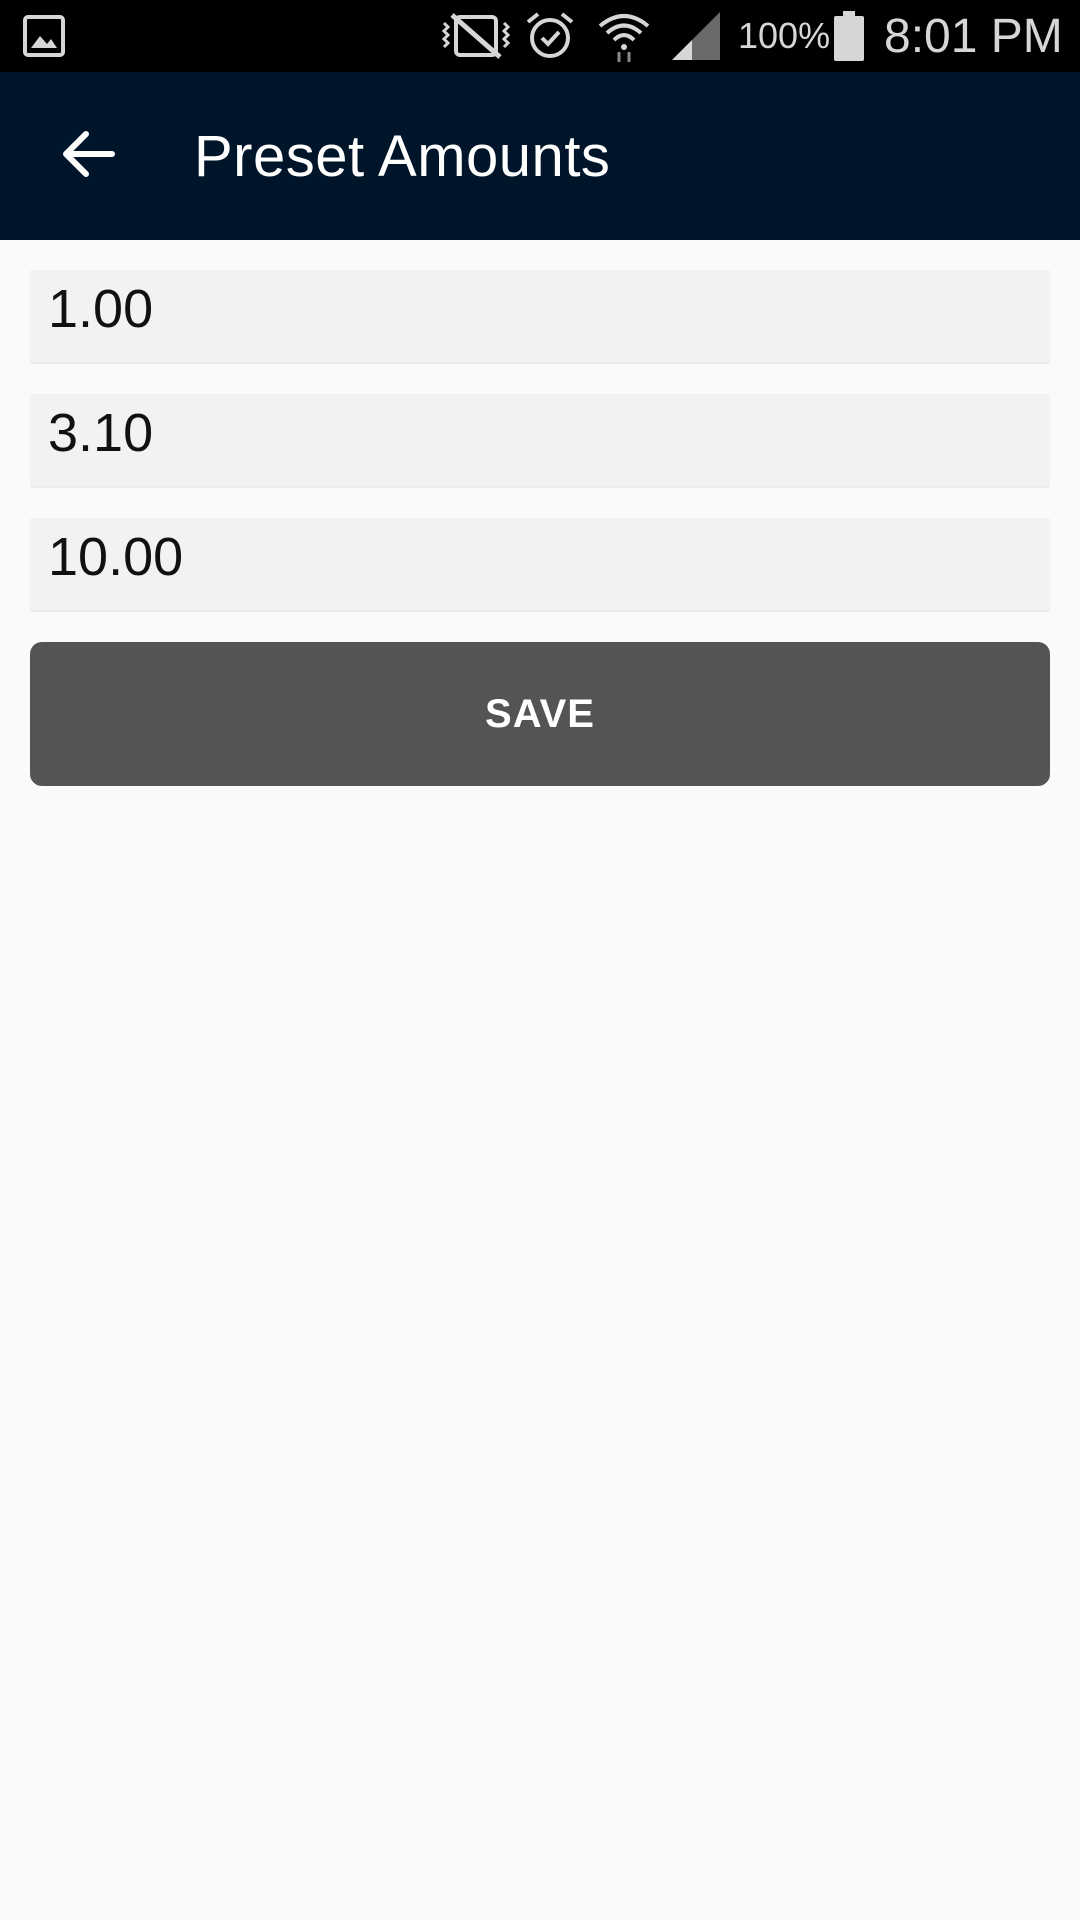 Image resolution: width=1080 pixels, height=1920 pixels. What do you see at coordinates (784, 35) in the screenshot?
I see `battery-percent: 100%` at bounding box center [784, 35].